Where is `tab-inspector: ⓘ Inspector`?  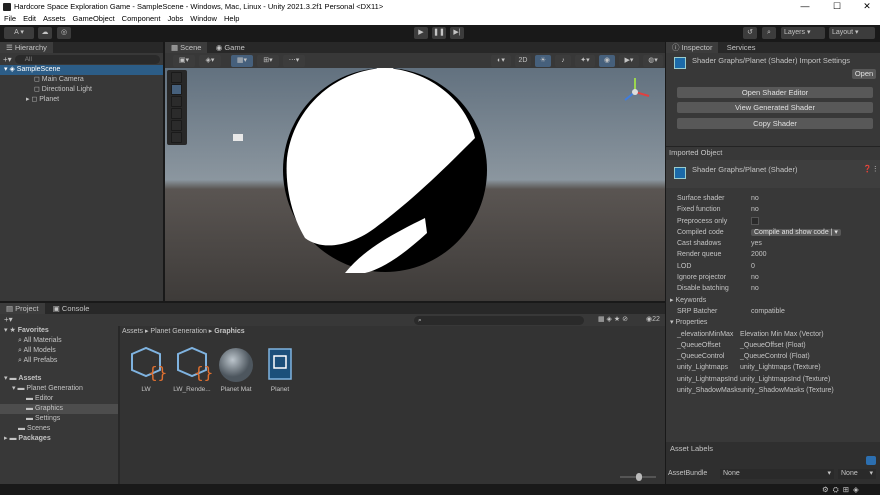
tab-inspector: ⓘ Inspector is located at coordinates (692, 47).